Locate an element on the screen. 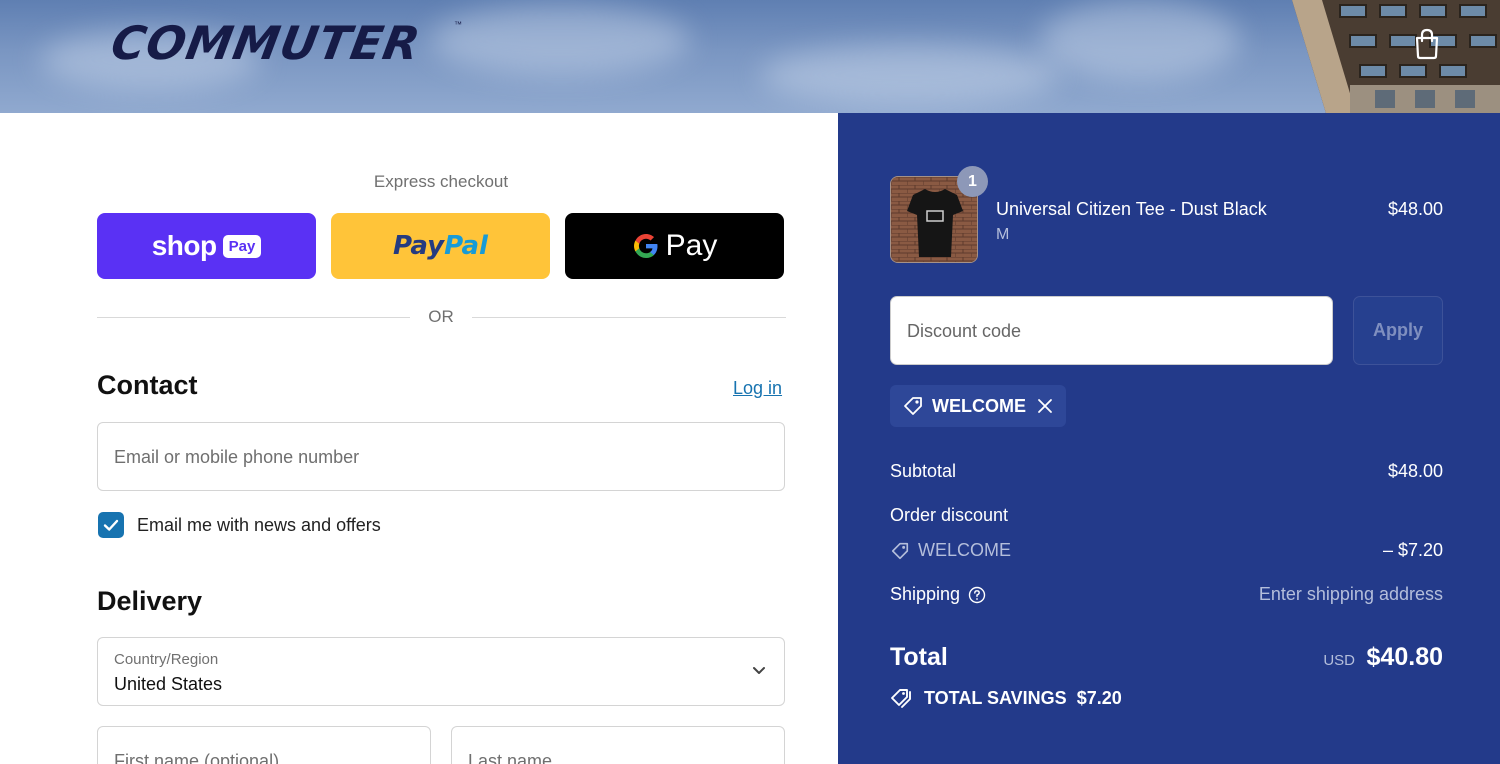 Image resolution: width=1500 pixels, height=764 pixels. first-name-field: First name (optional) is located at coordinates (264, 745).